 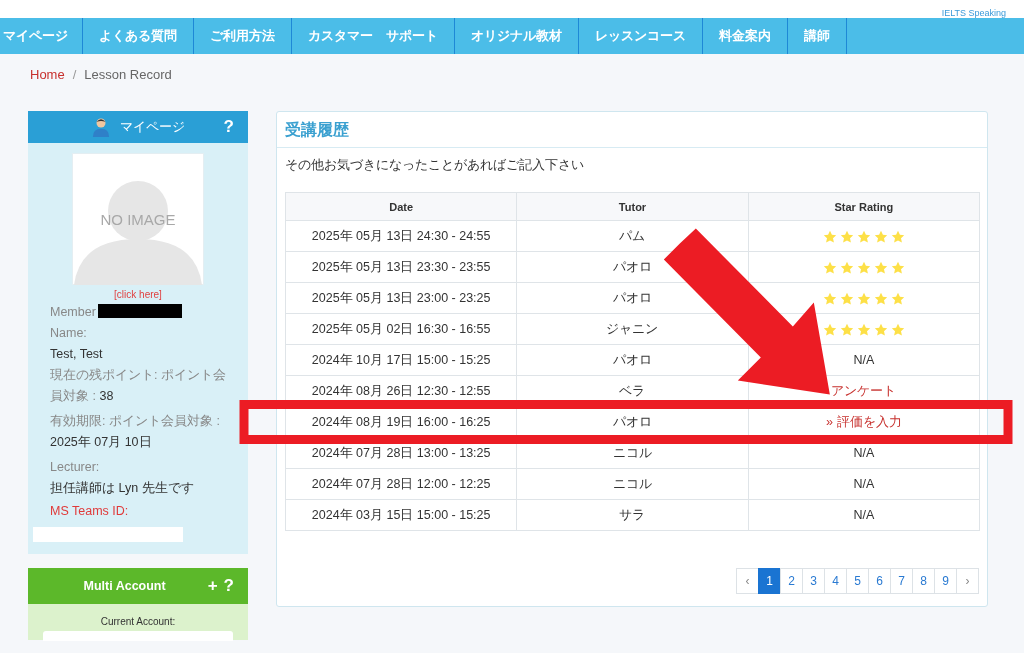 What do you see at coordinates (124, 586) in the screenshot?
I see `panel-title: Multi Account` at bounding box center [124, 586].